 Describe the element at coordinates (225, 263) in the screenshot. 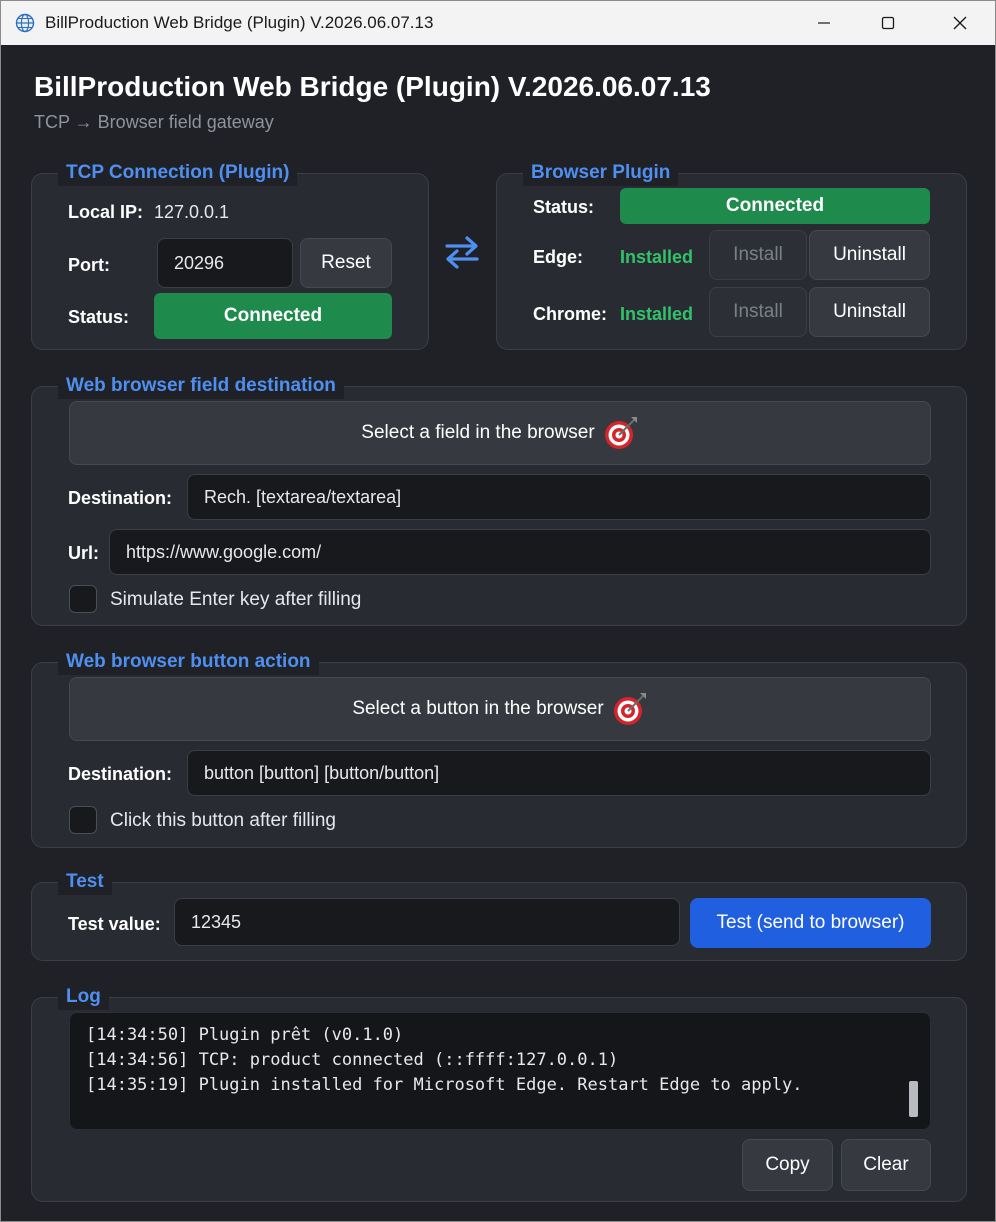

I see `port-input: 20296` at that location.